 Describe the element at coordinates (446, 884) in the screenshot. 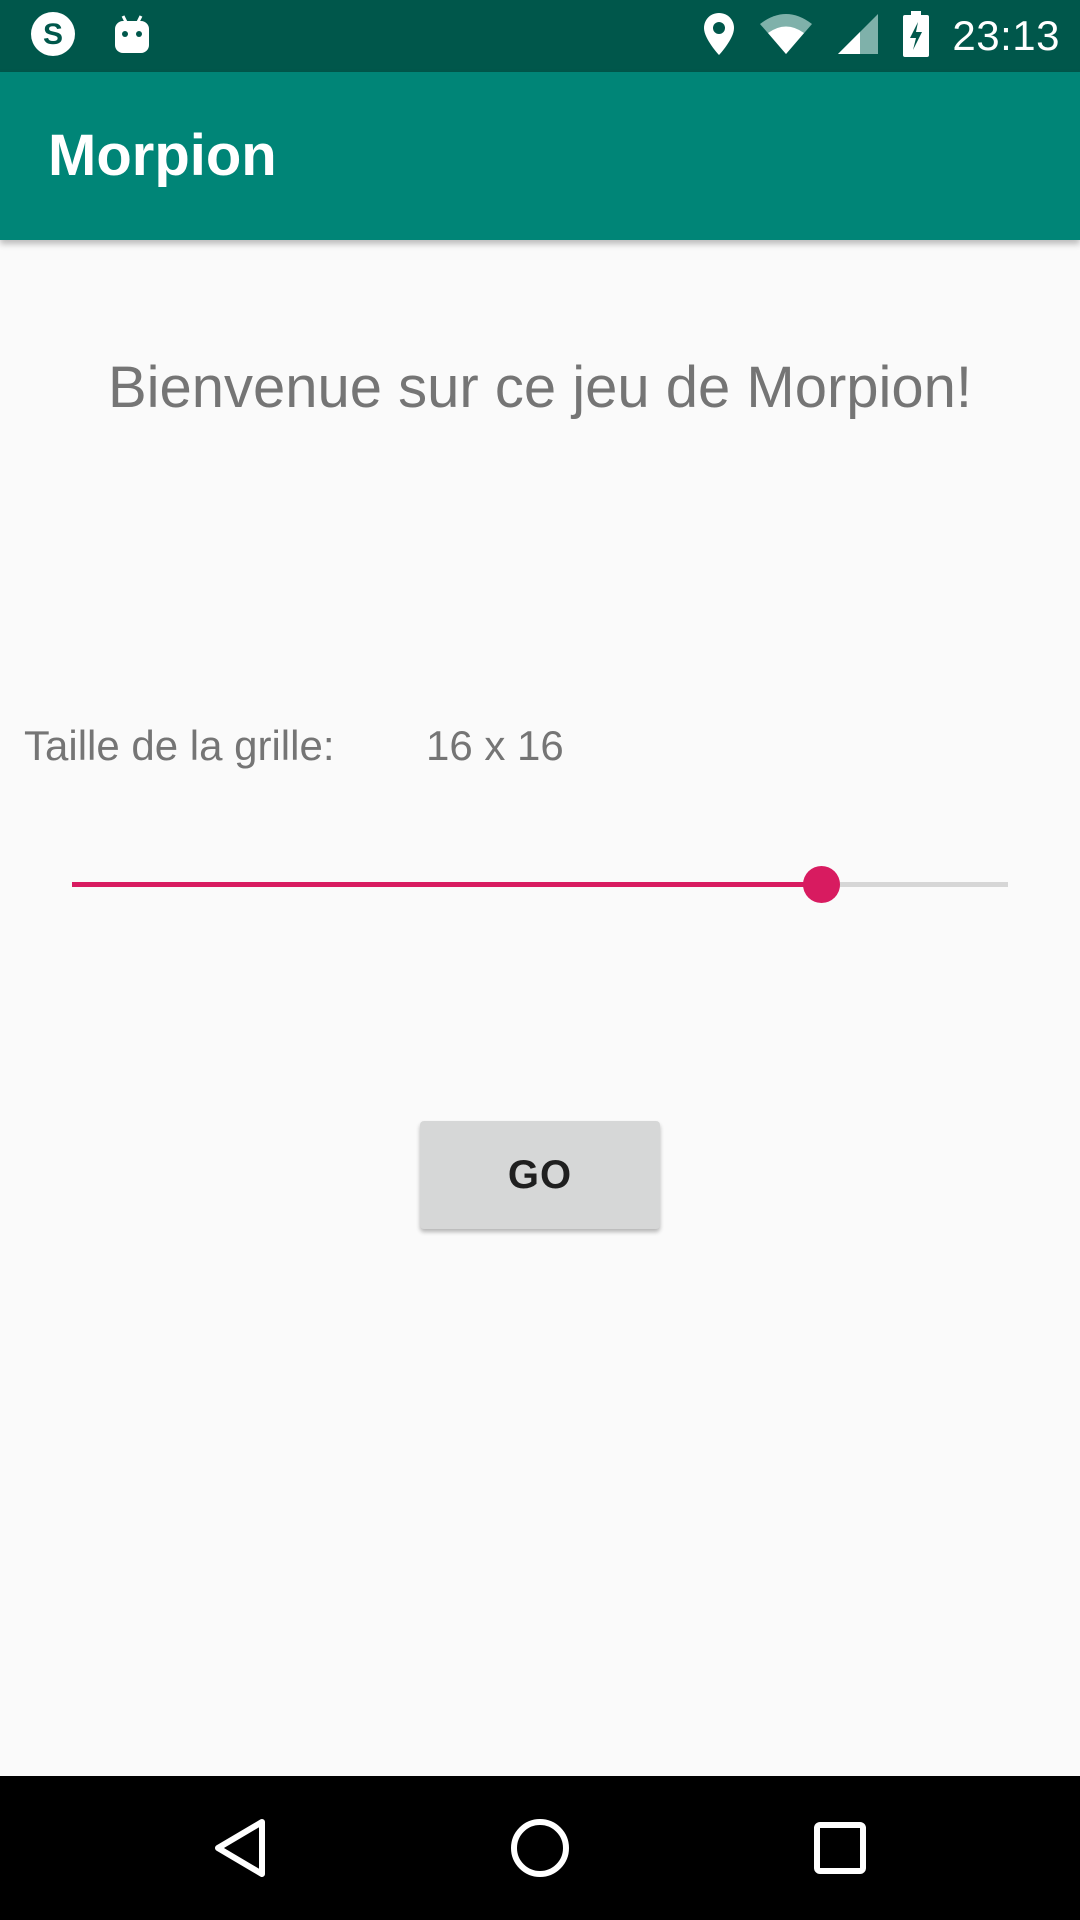

I see `slider-fill` at that location.